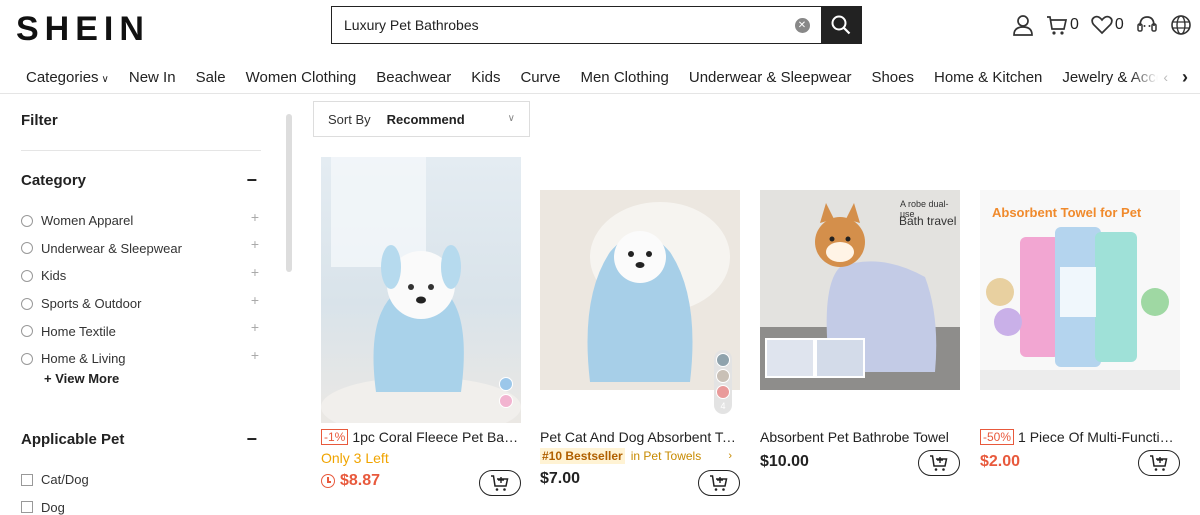  I want to click on wishlist-button: 0, so click(1107, 25).